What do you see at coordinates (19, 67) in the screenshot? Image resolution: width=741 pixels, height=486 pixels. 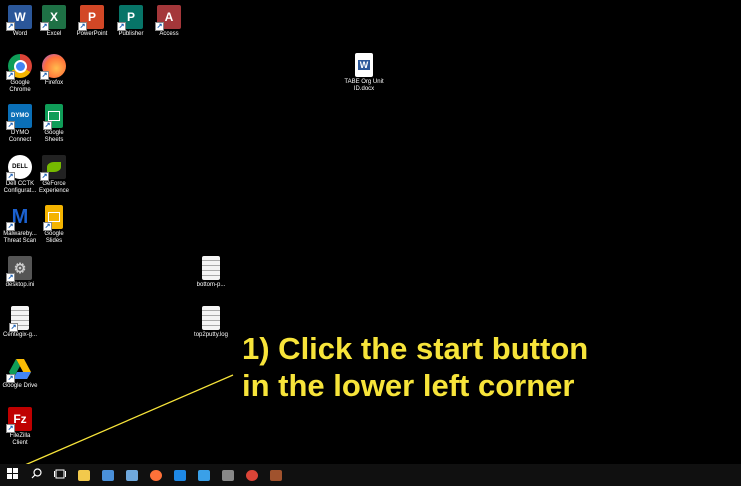 I see `chrome-icon: ↗` at bounding box center [19, 67].